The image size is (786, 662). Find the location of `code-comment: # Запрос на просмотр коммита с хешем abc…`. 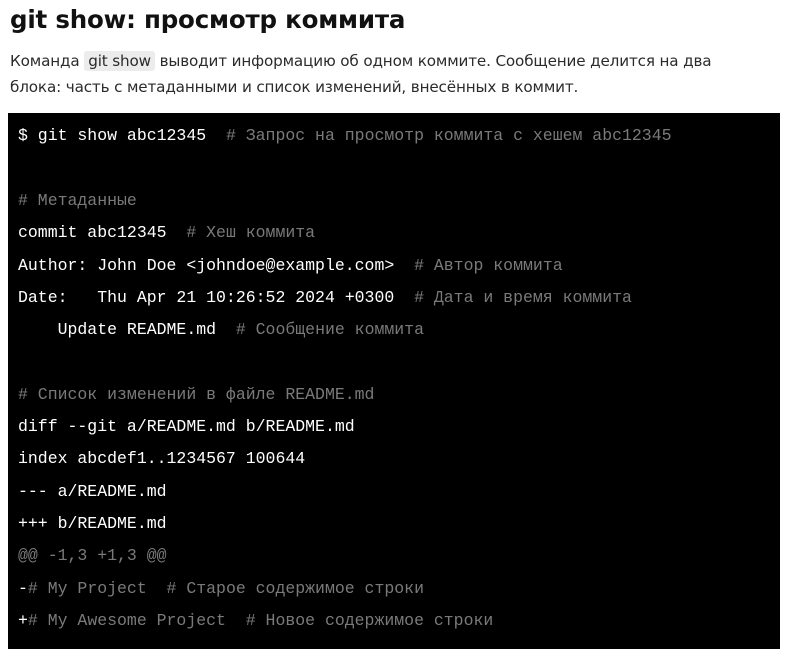

code-comment: # Запрос на просмотр коммита с хешем abc… is located at coordinates (439, 135).